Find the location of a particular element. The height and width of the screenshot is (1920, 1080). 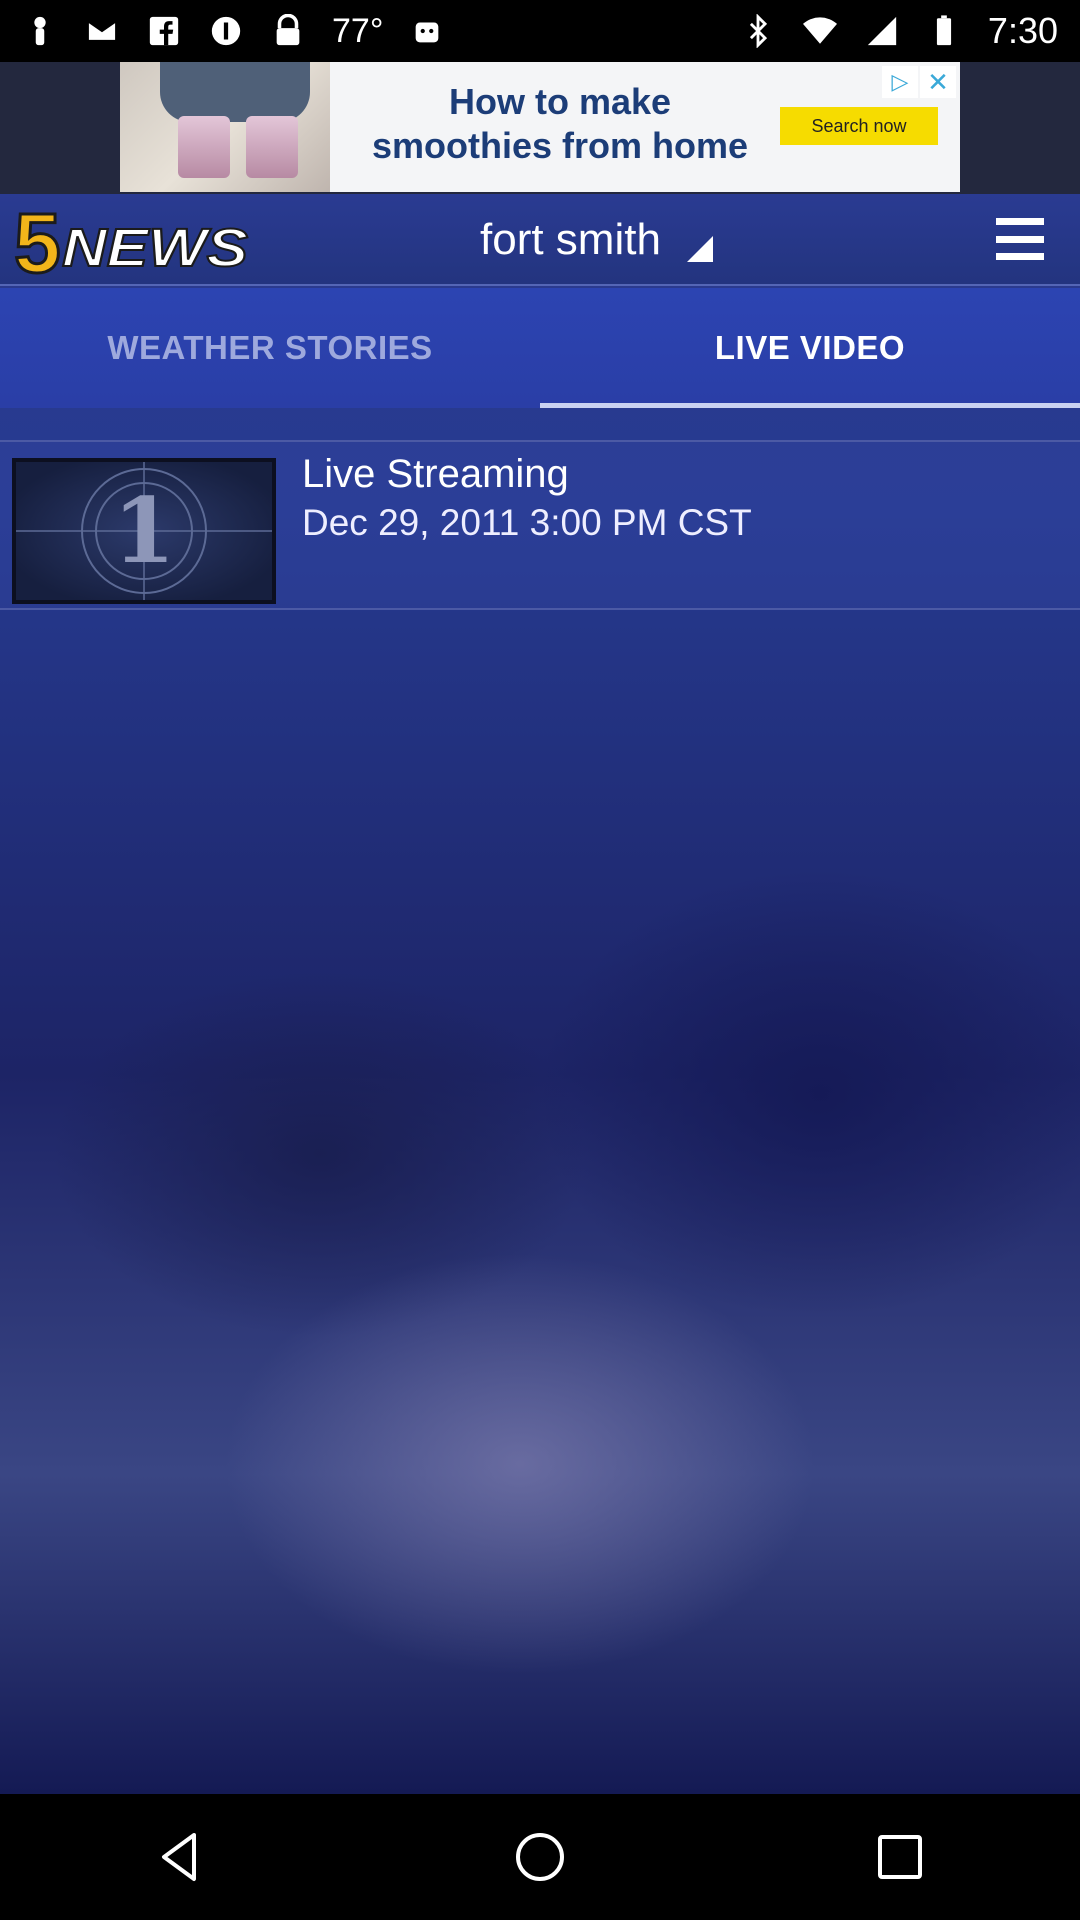

home-icon is located at coordinates (540, 1857).